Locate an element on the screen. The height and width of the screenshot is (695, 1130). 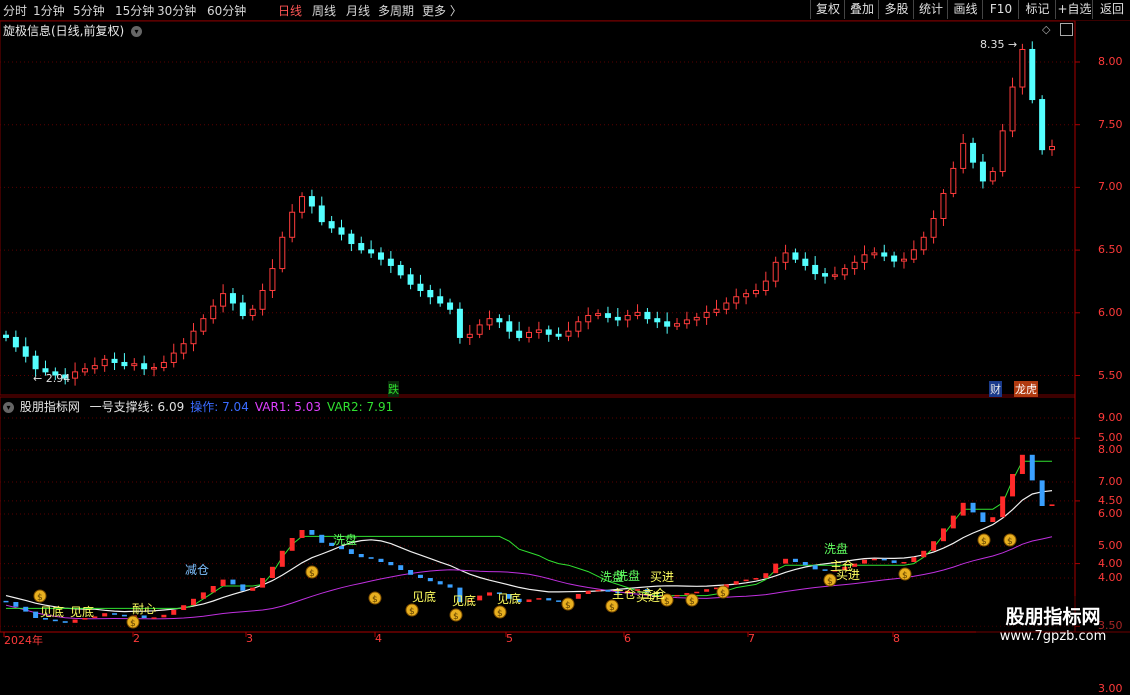
indicator-annotation: 耐心 is located at coordinates (144, 609).